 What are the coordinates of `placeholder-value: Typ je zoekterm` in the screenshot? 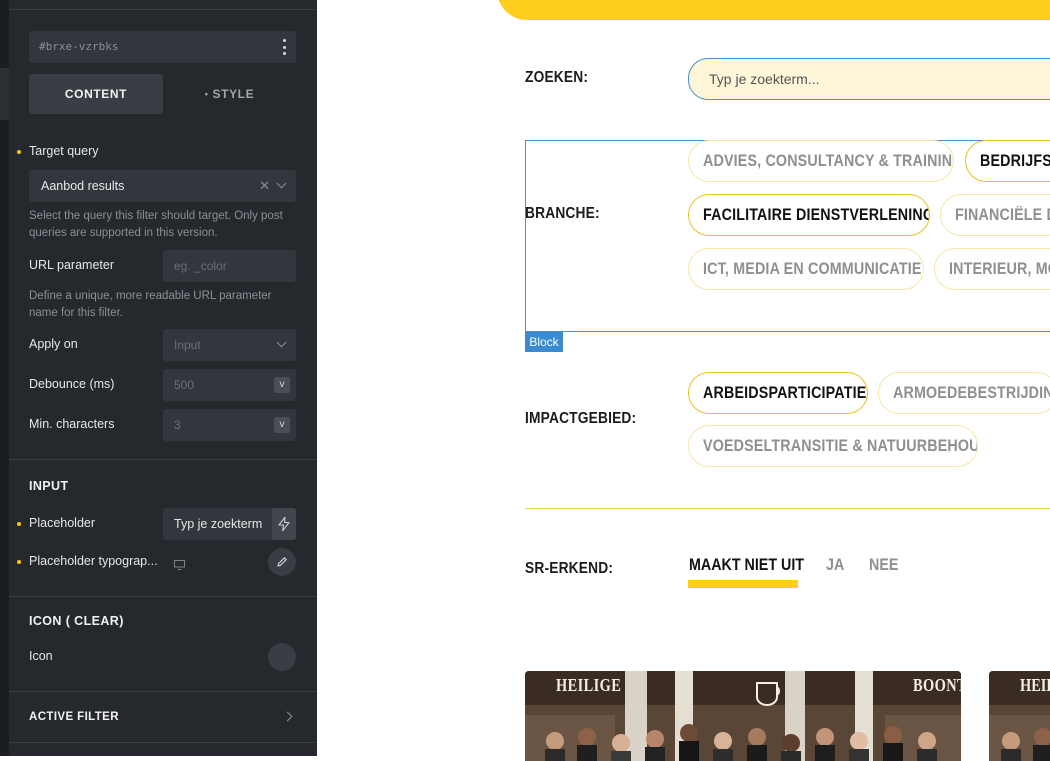 It's located at (218, 524).